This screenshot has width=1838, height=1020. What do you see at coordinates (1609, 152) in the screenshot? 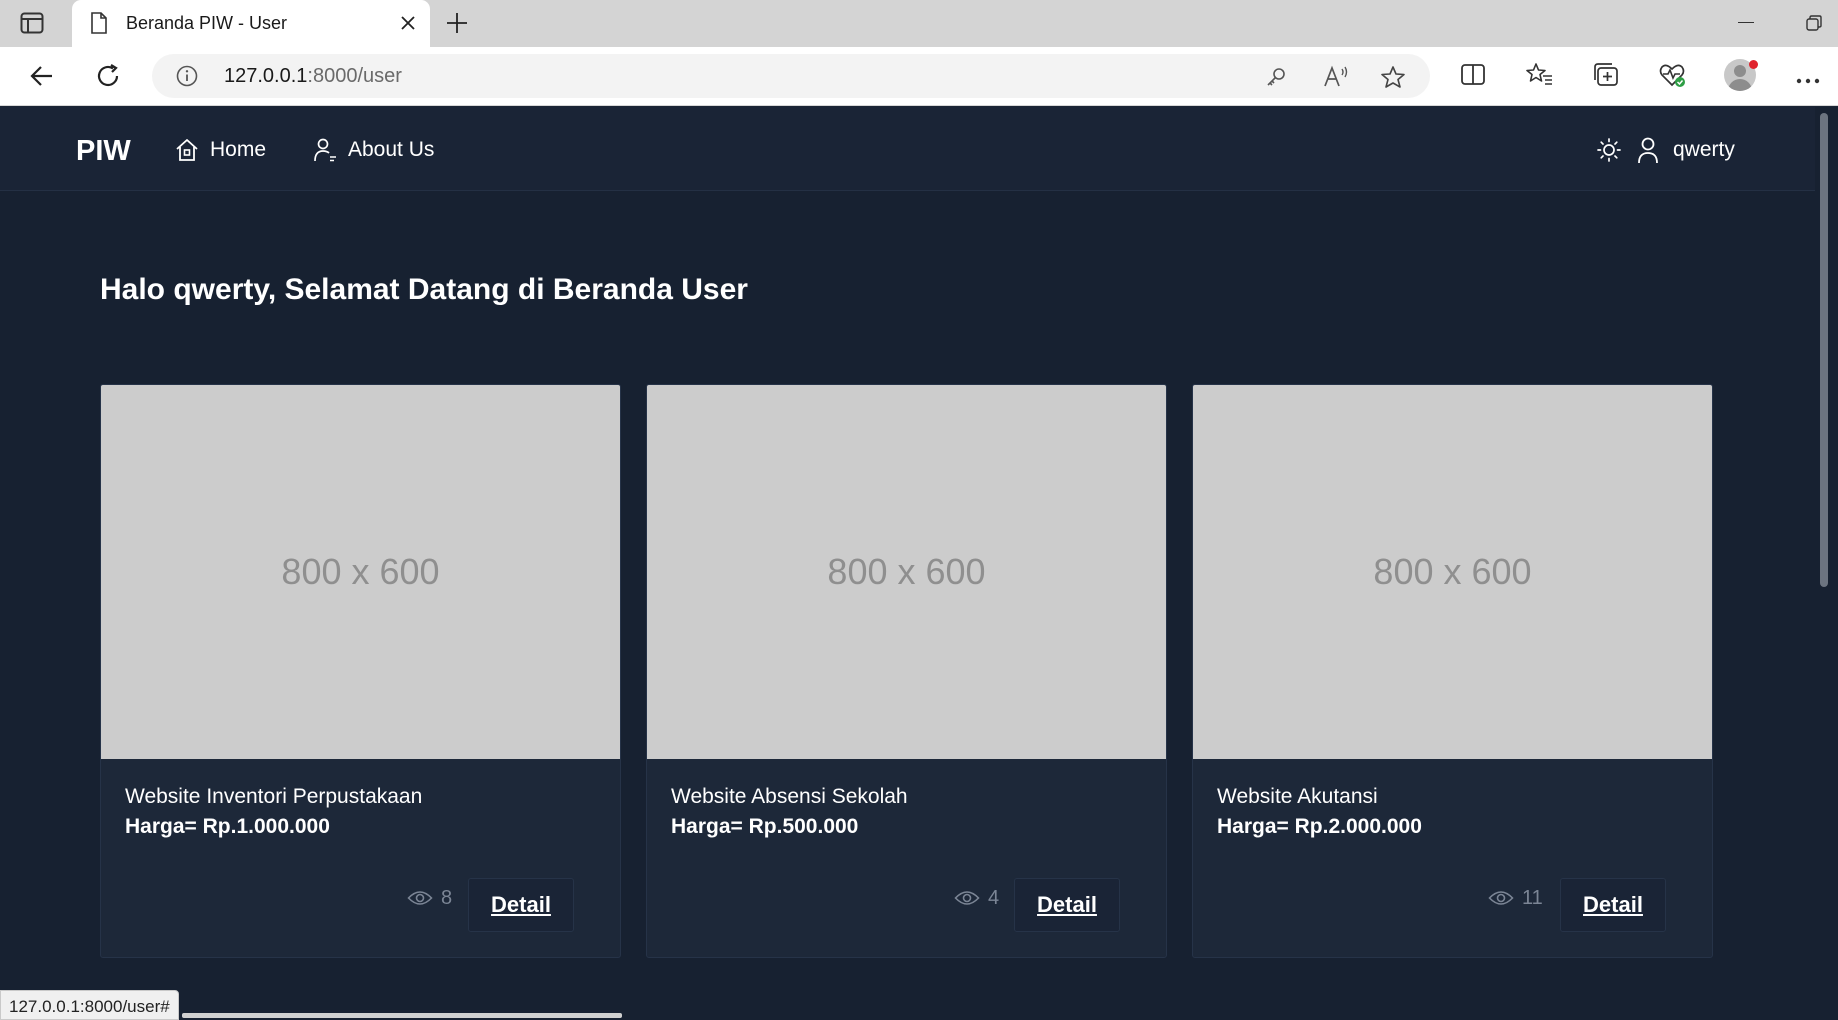
I see `sun-icon` at bounding box center [1609, 152].